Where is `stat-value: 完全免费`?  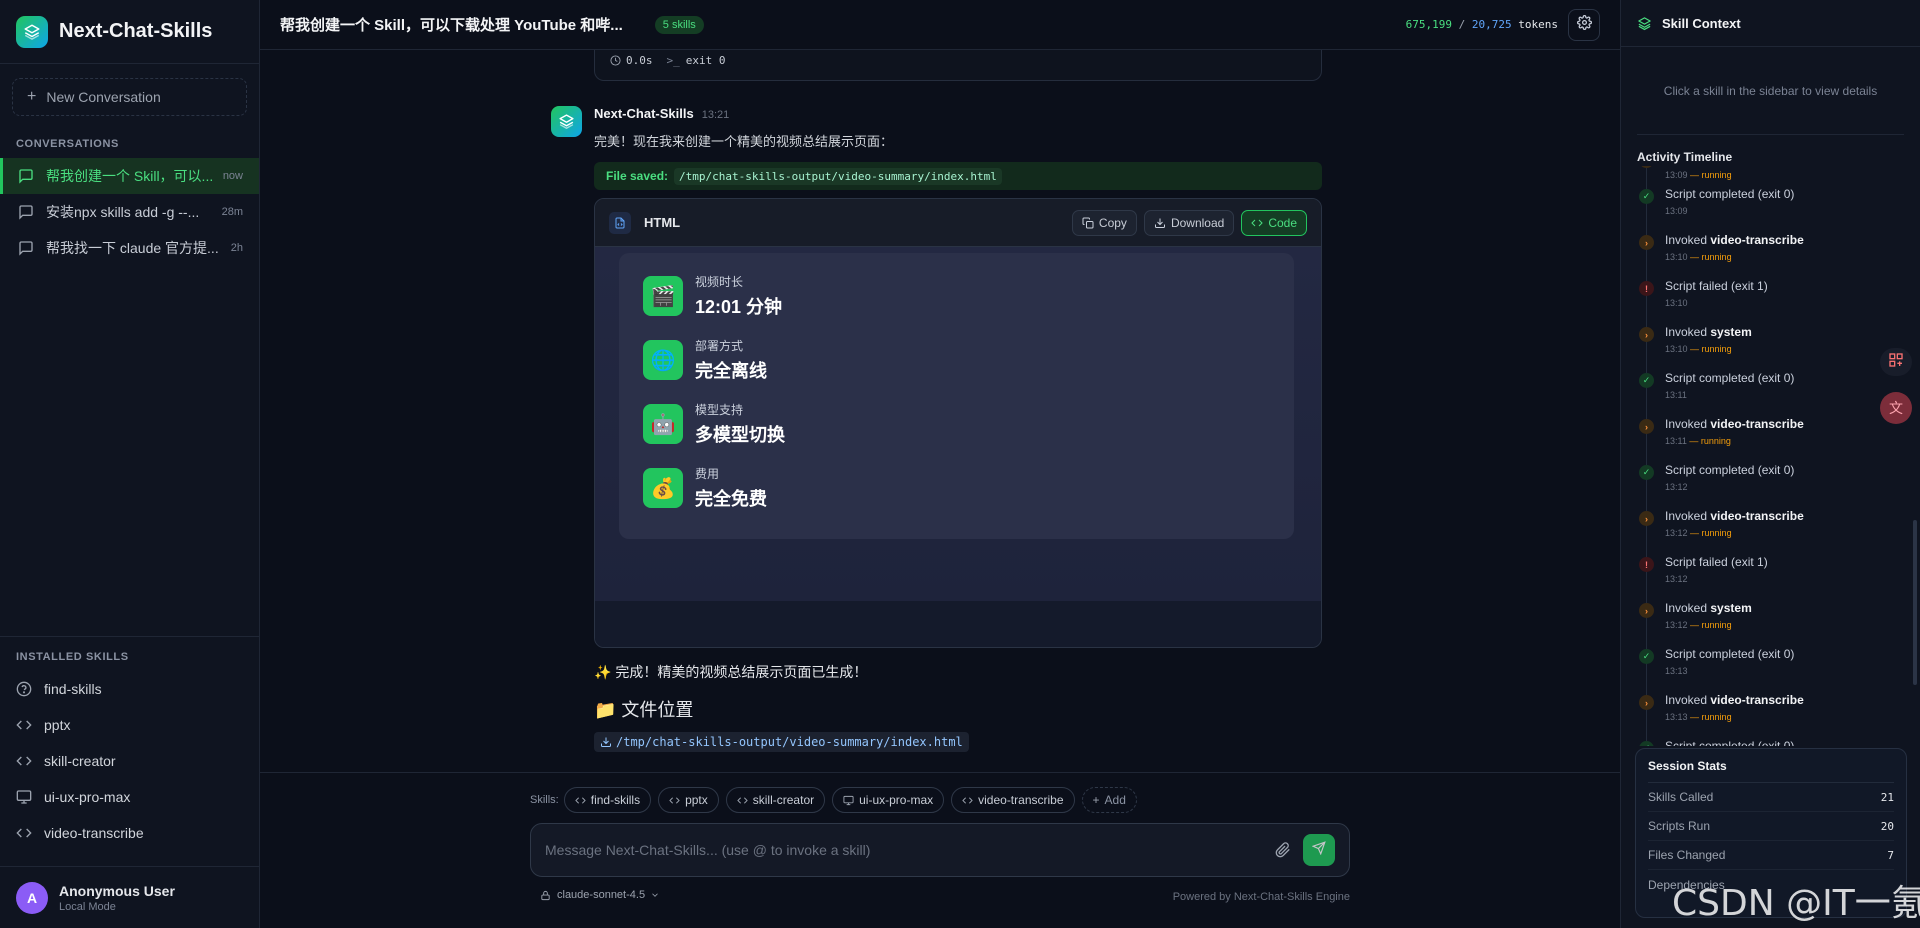
stat-value: 完全免费 is located at coordinates (731, 499).